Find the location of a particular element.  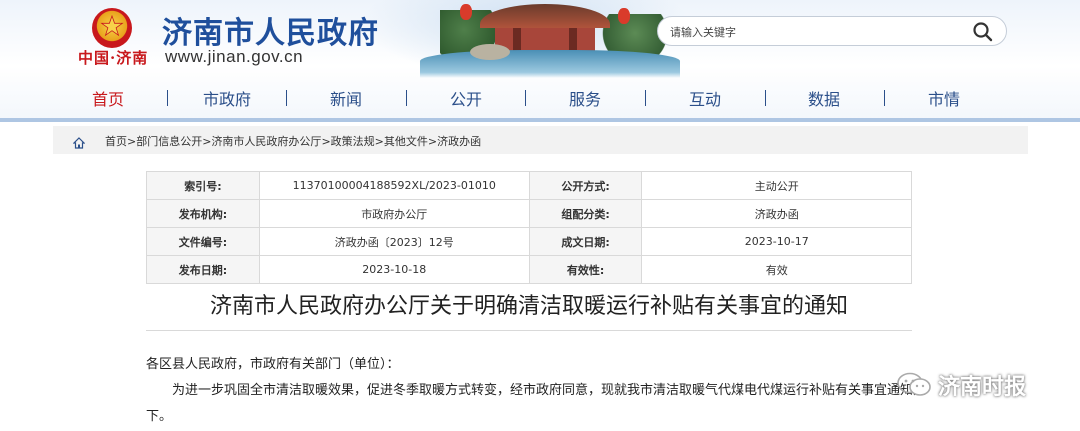

table-row: 发布日期: 2023-10-18 有效性: 有效 is located at coordinates (529, 269).